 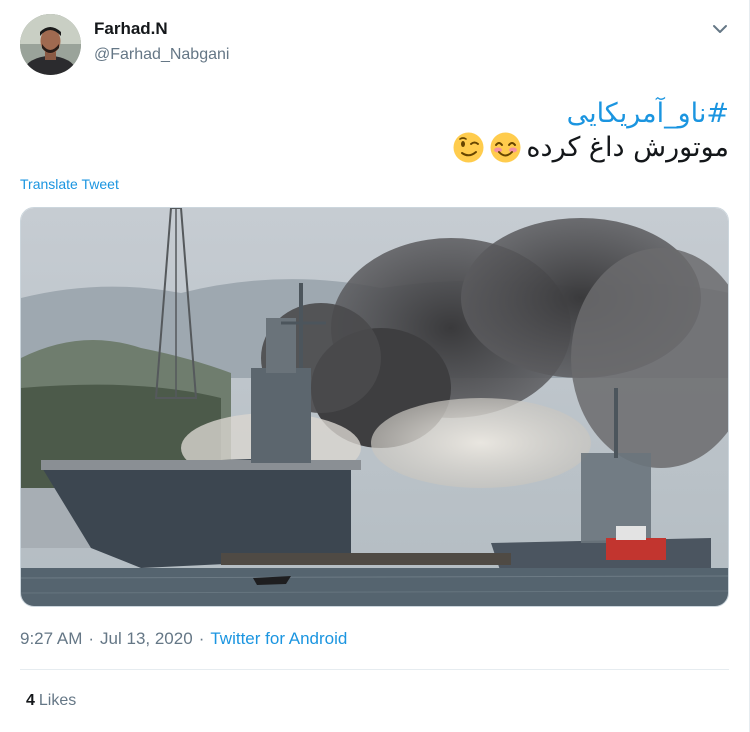 What do you see at coordinates (374, 669) in the screenshot?
I see `divider` at bounding box center [374, 669].